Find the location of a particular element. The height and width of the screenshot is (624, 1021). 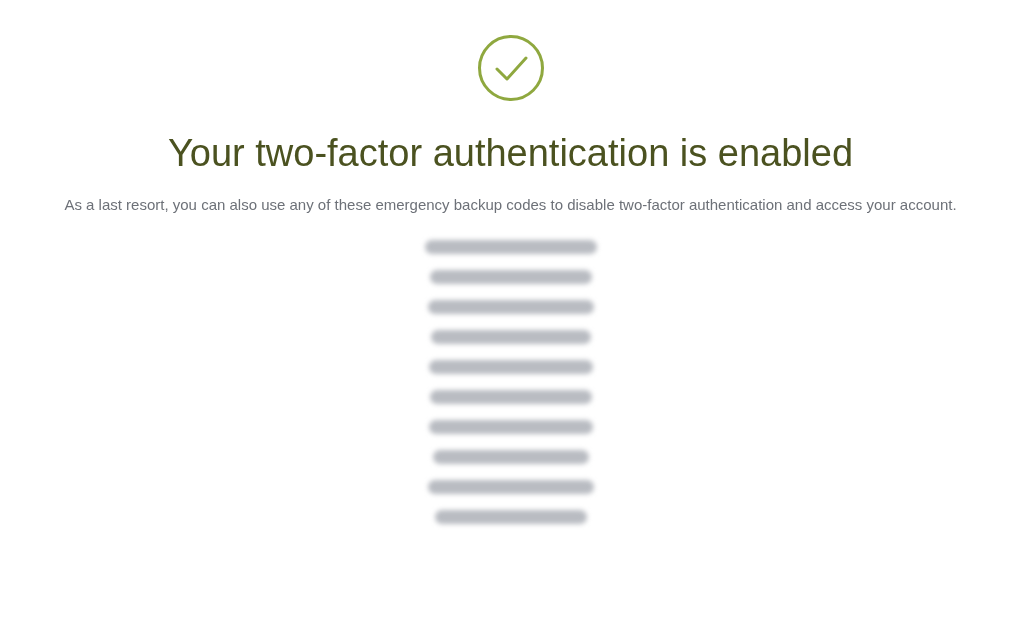

backup-codes-message: As a last resort, you can also use any of these emergency backup codes to disable two-factor authentication and access your account. is located at coordinates (510, 205).